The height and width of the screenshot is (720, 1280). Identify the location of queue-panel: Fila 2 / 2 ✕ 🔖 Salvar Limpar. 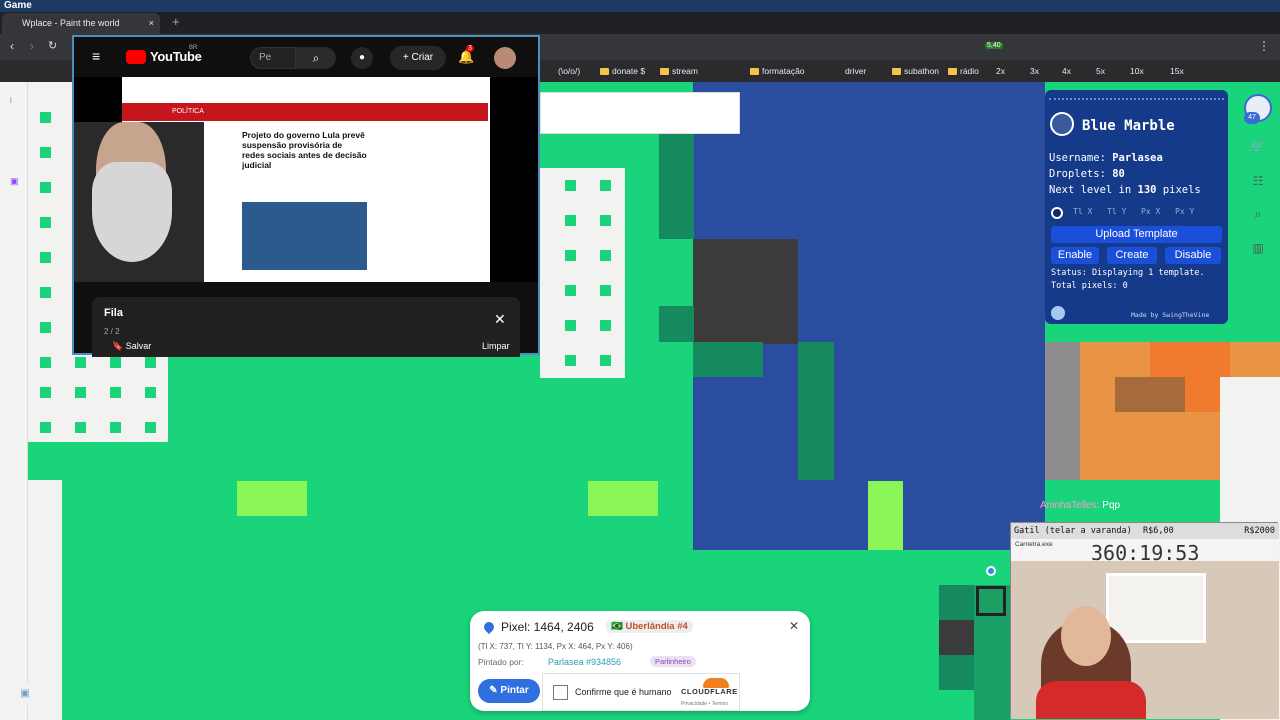
(306, 327).